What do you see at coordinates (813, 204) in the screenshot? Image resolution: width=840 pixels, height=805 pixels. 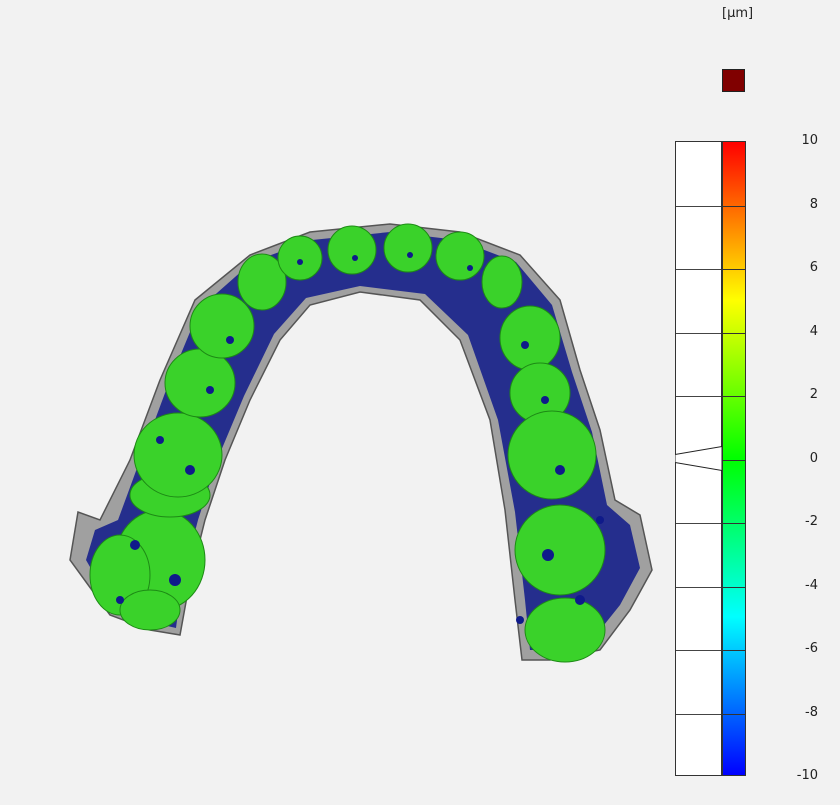 I see `color-scale-label: 8` at bounding box center [813, 204].